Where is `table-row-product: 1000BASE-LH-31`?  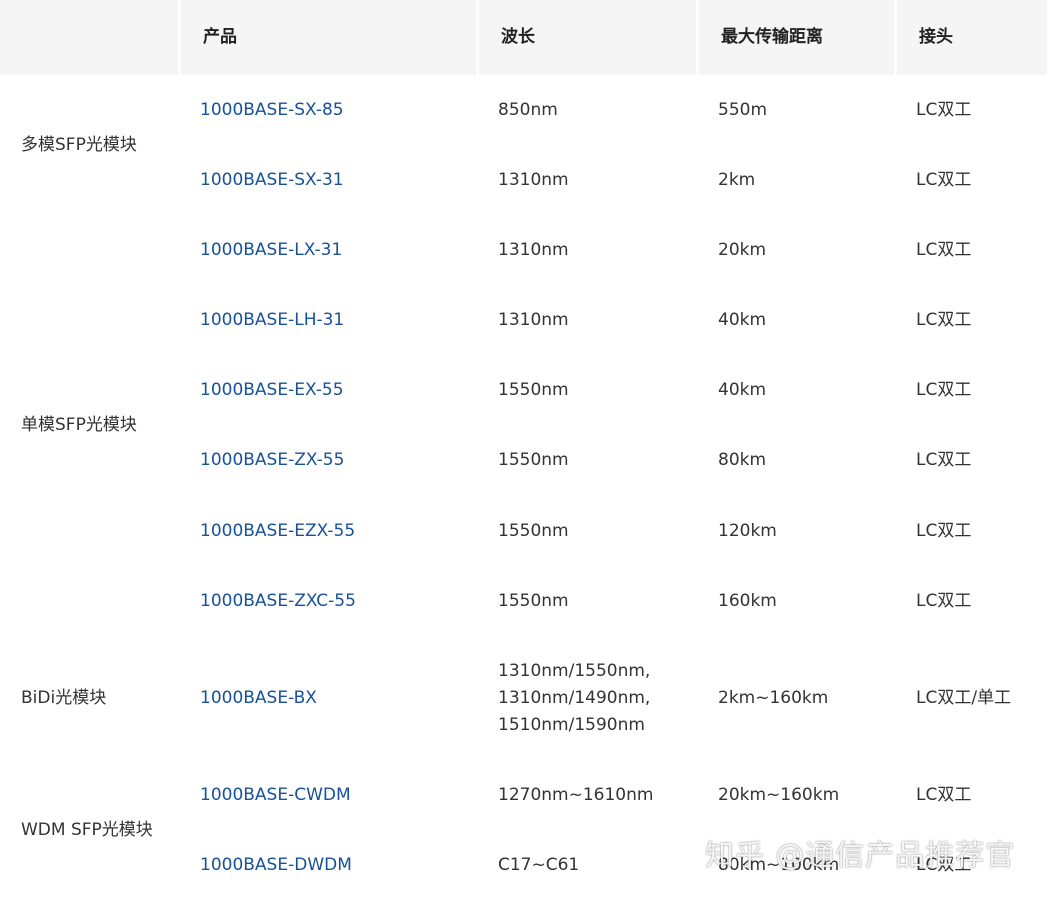 table-row-product: 1000BASE-LH-31 is located at coordinates (327, 320).